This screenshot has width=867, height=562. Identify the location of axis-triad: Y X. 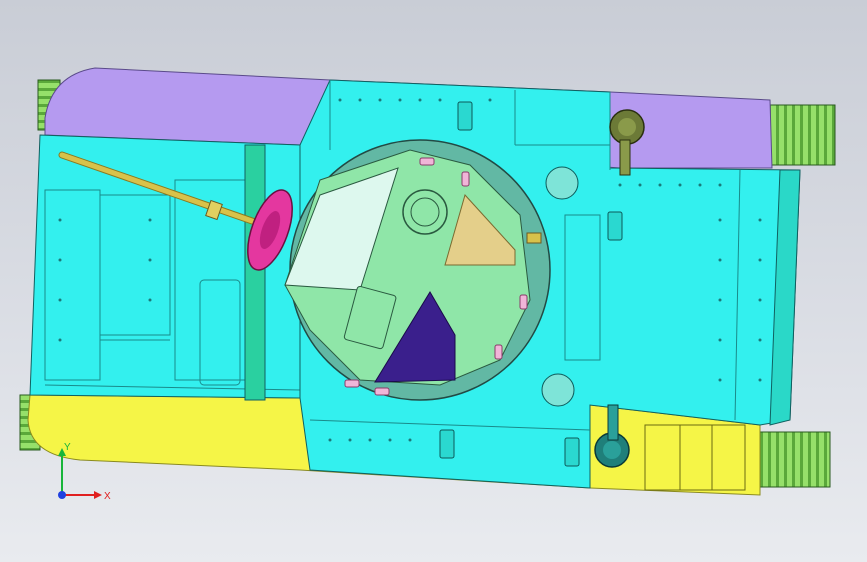
(84, 472).